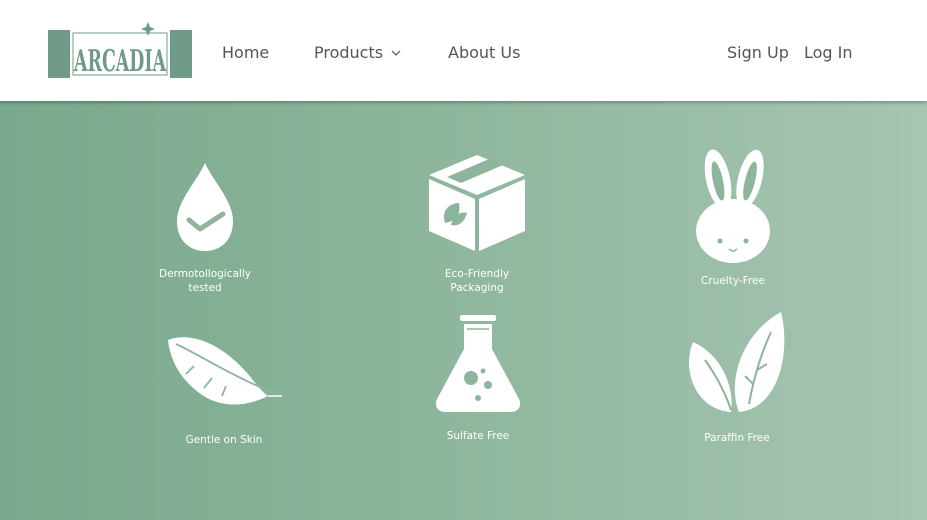  I want to click on feather-icon, so click(225, 371).